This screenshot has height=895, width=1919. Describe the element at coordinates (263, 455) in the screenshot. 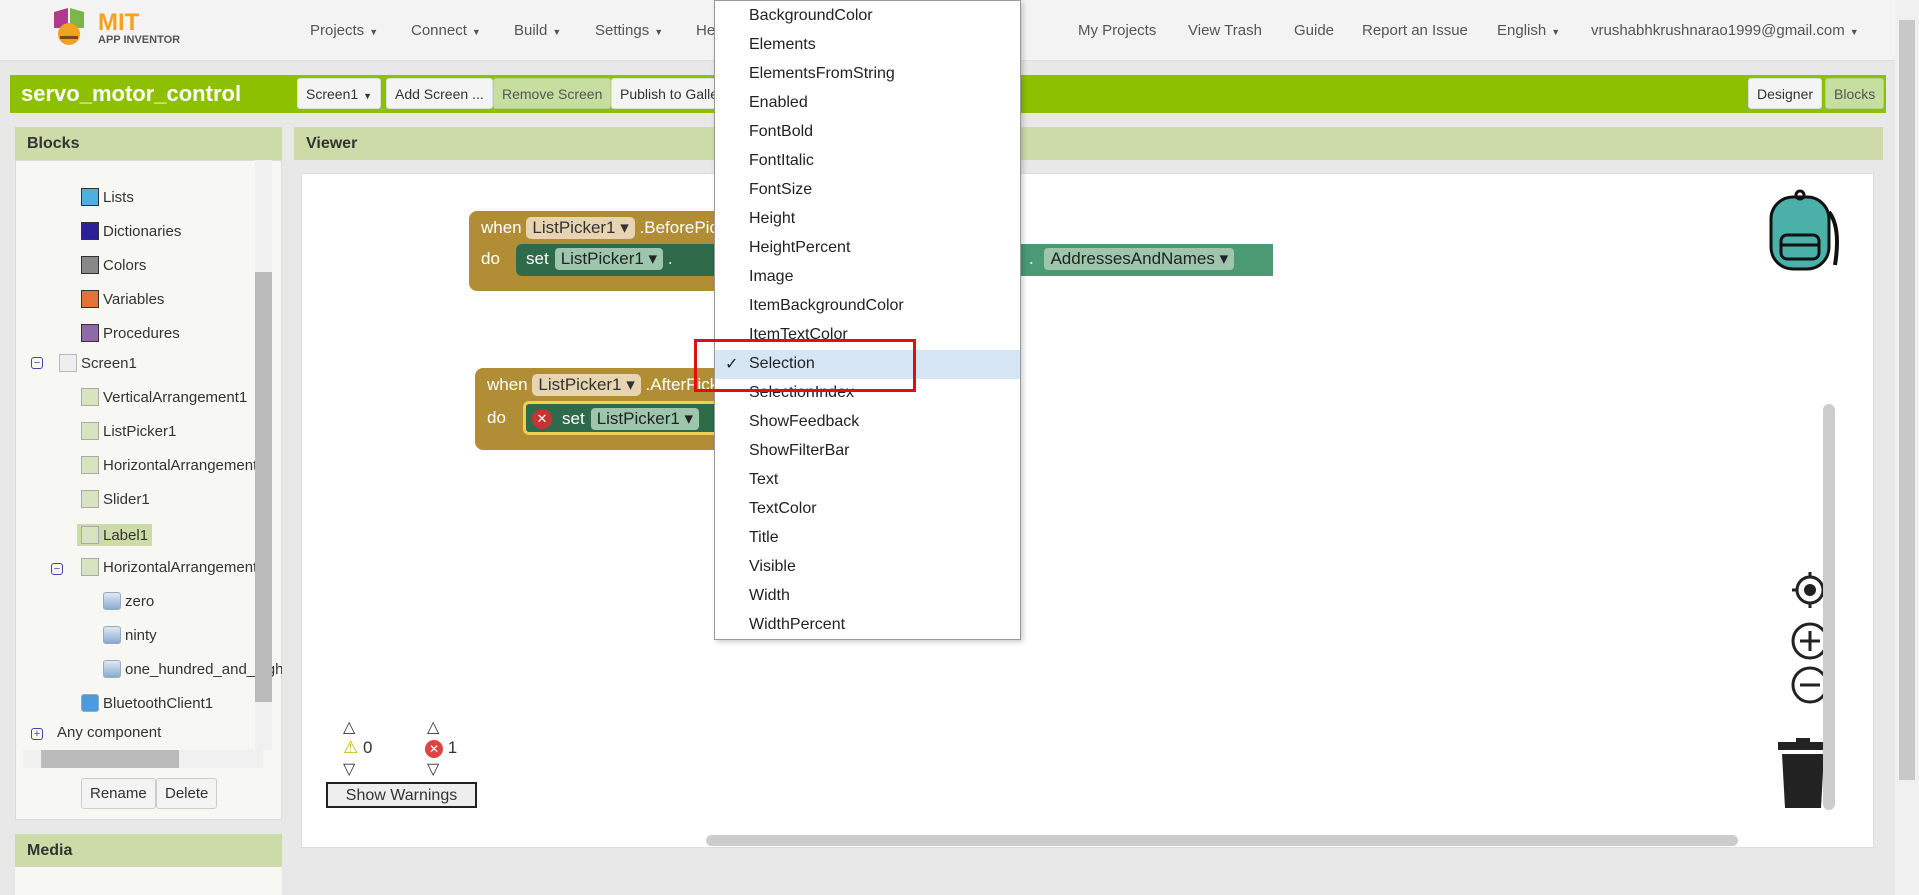

I see `tree-vertical-scrollbar` at that location.